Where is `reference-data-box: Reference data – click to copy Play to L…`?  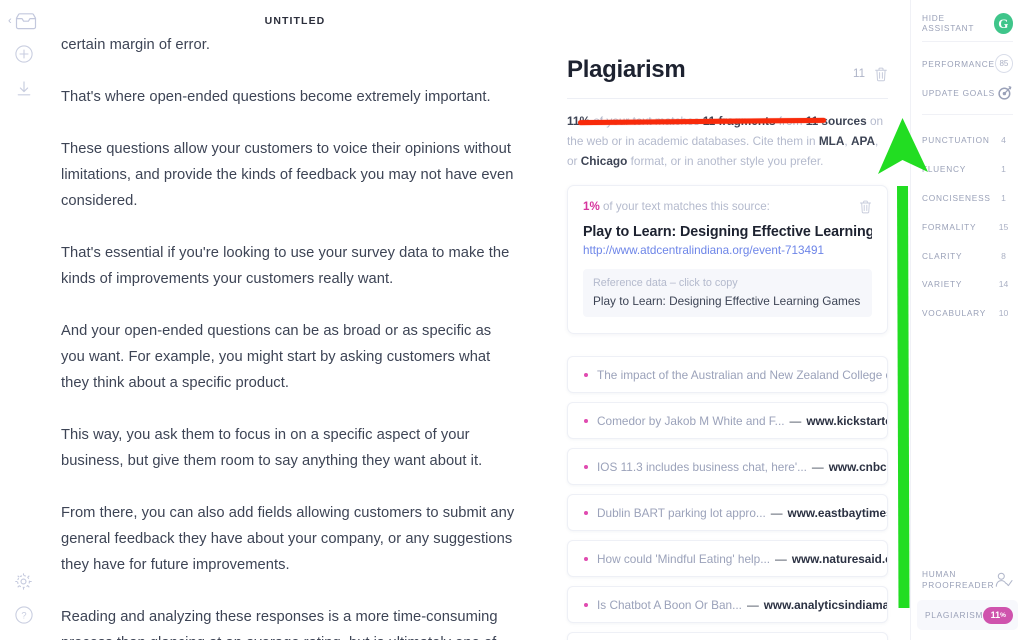 reference-data-box: Reference data – click to copy Play to L… is located at coordinates (727, 293).